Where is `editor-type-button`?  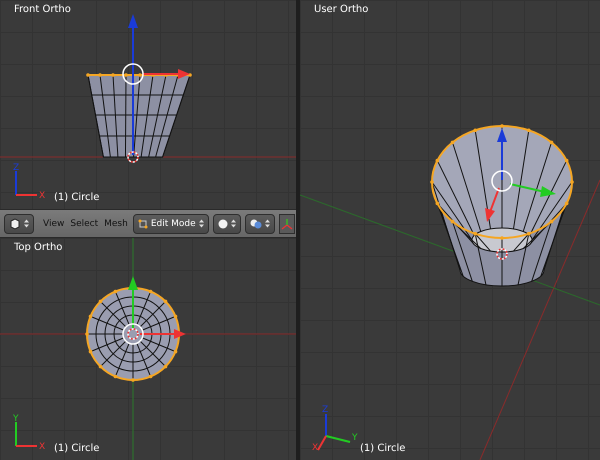 editor-type-button is located at coordinates (19, 224).